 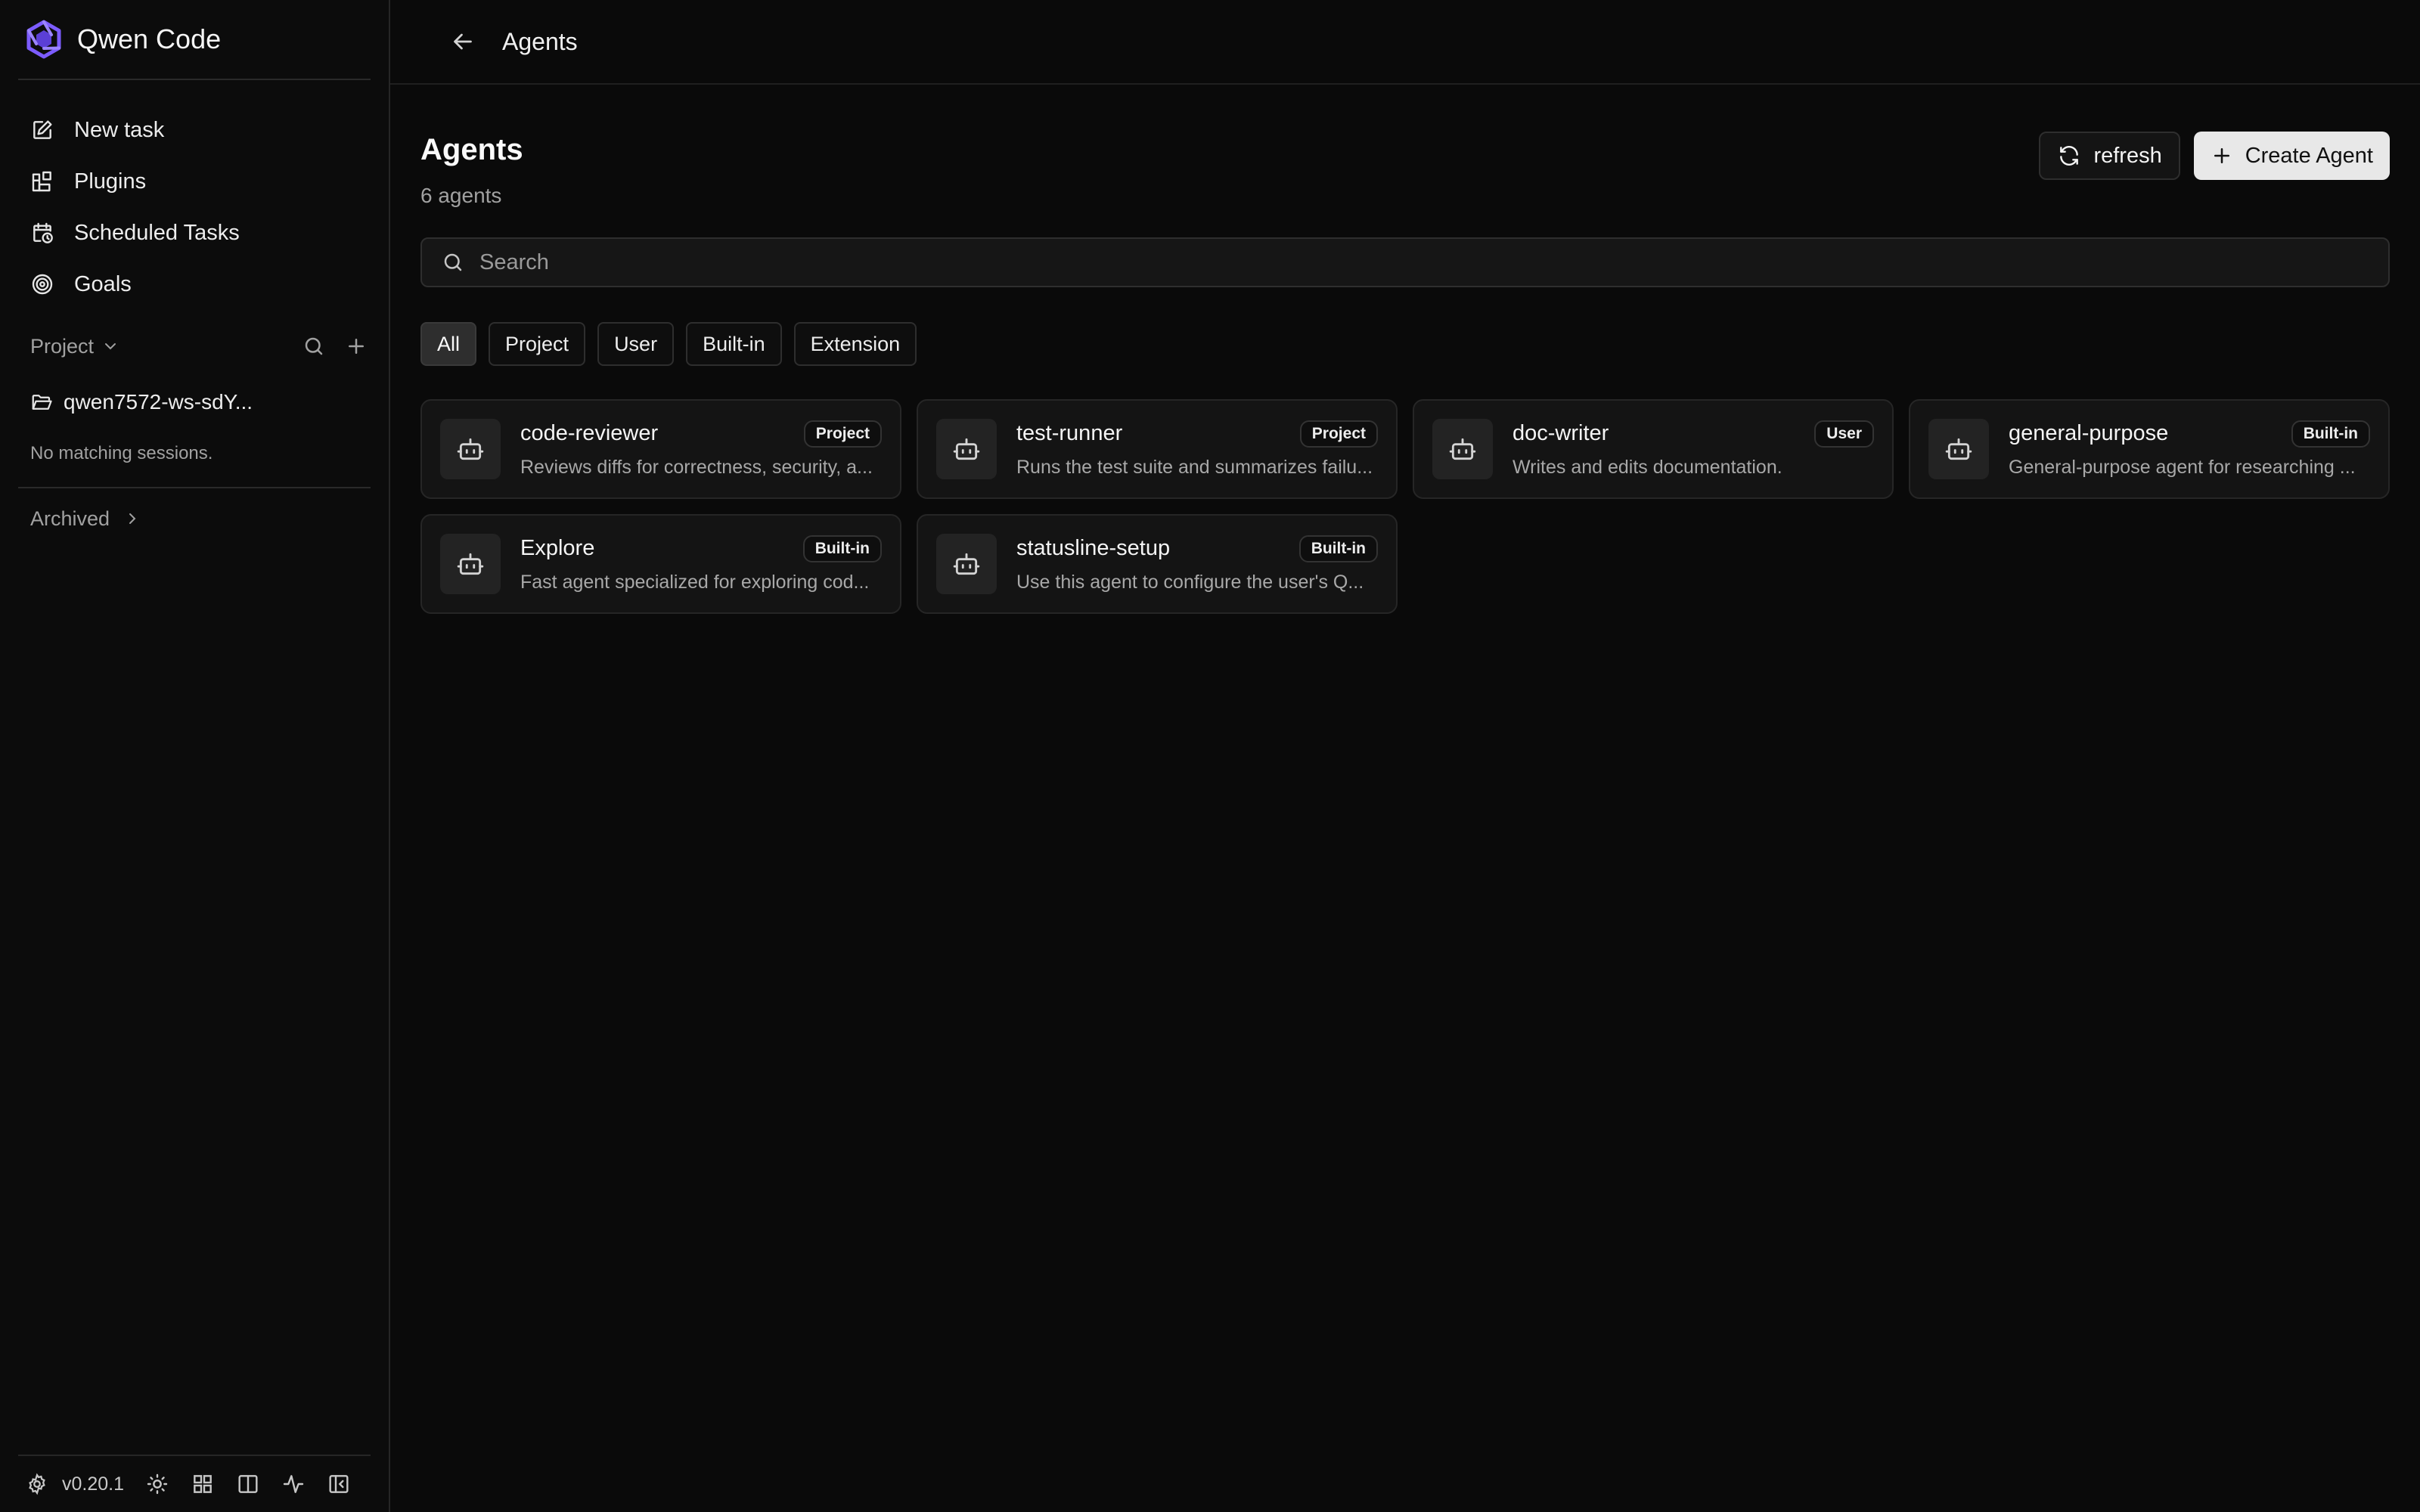 I want to click on brand: Qwen Code, so click(x=194, y=40).